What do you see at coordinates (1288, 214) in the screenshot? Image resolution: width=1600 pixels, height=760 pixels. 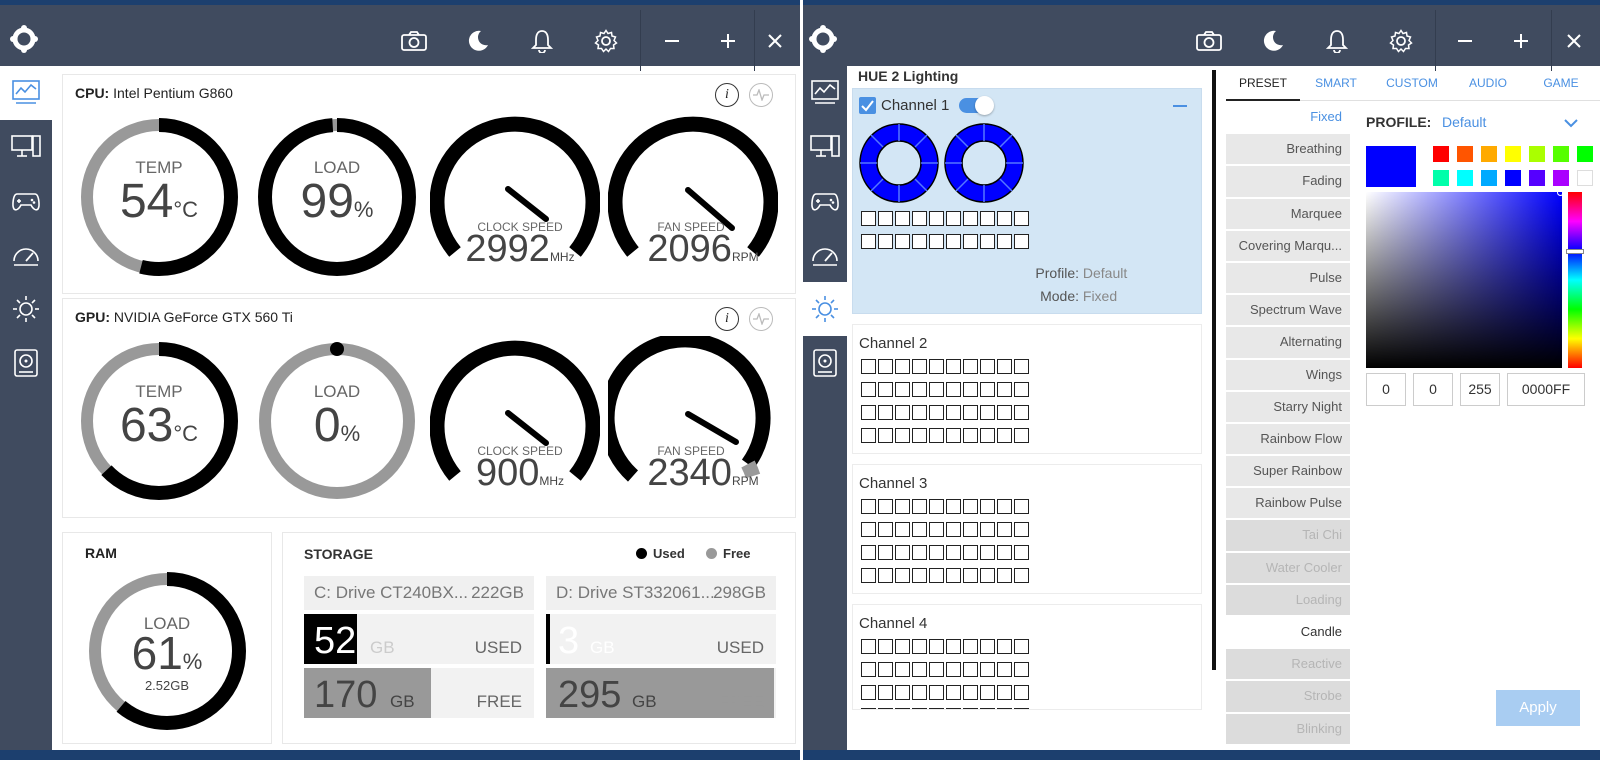 I see `preset-item: Marquee` at bounding box center [1288, 214].